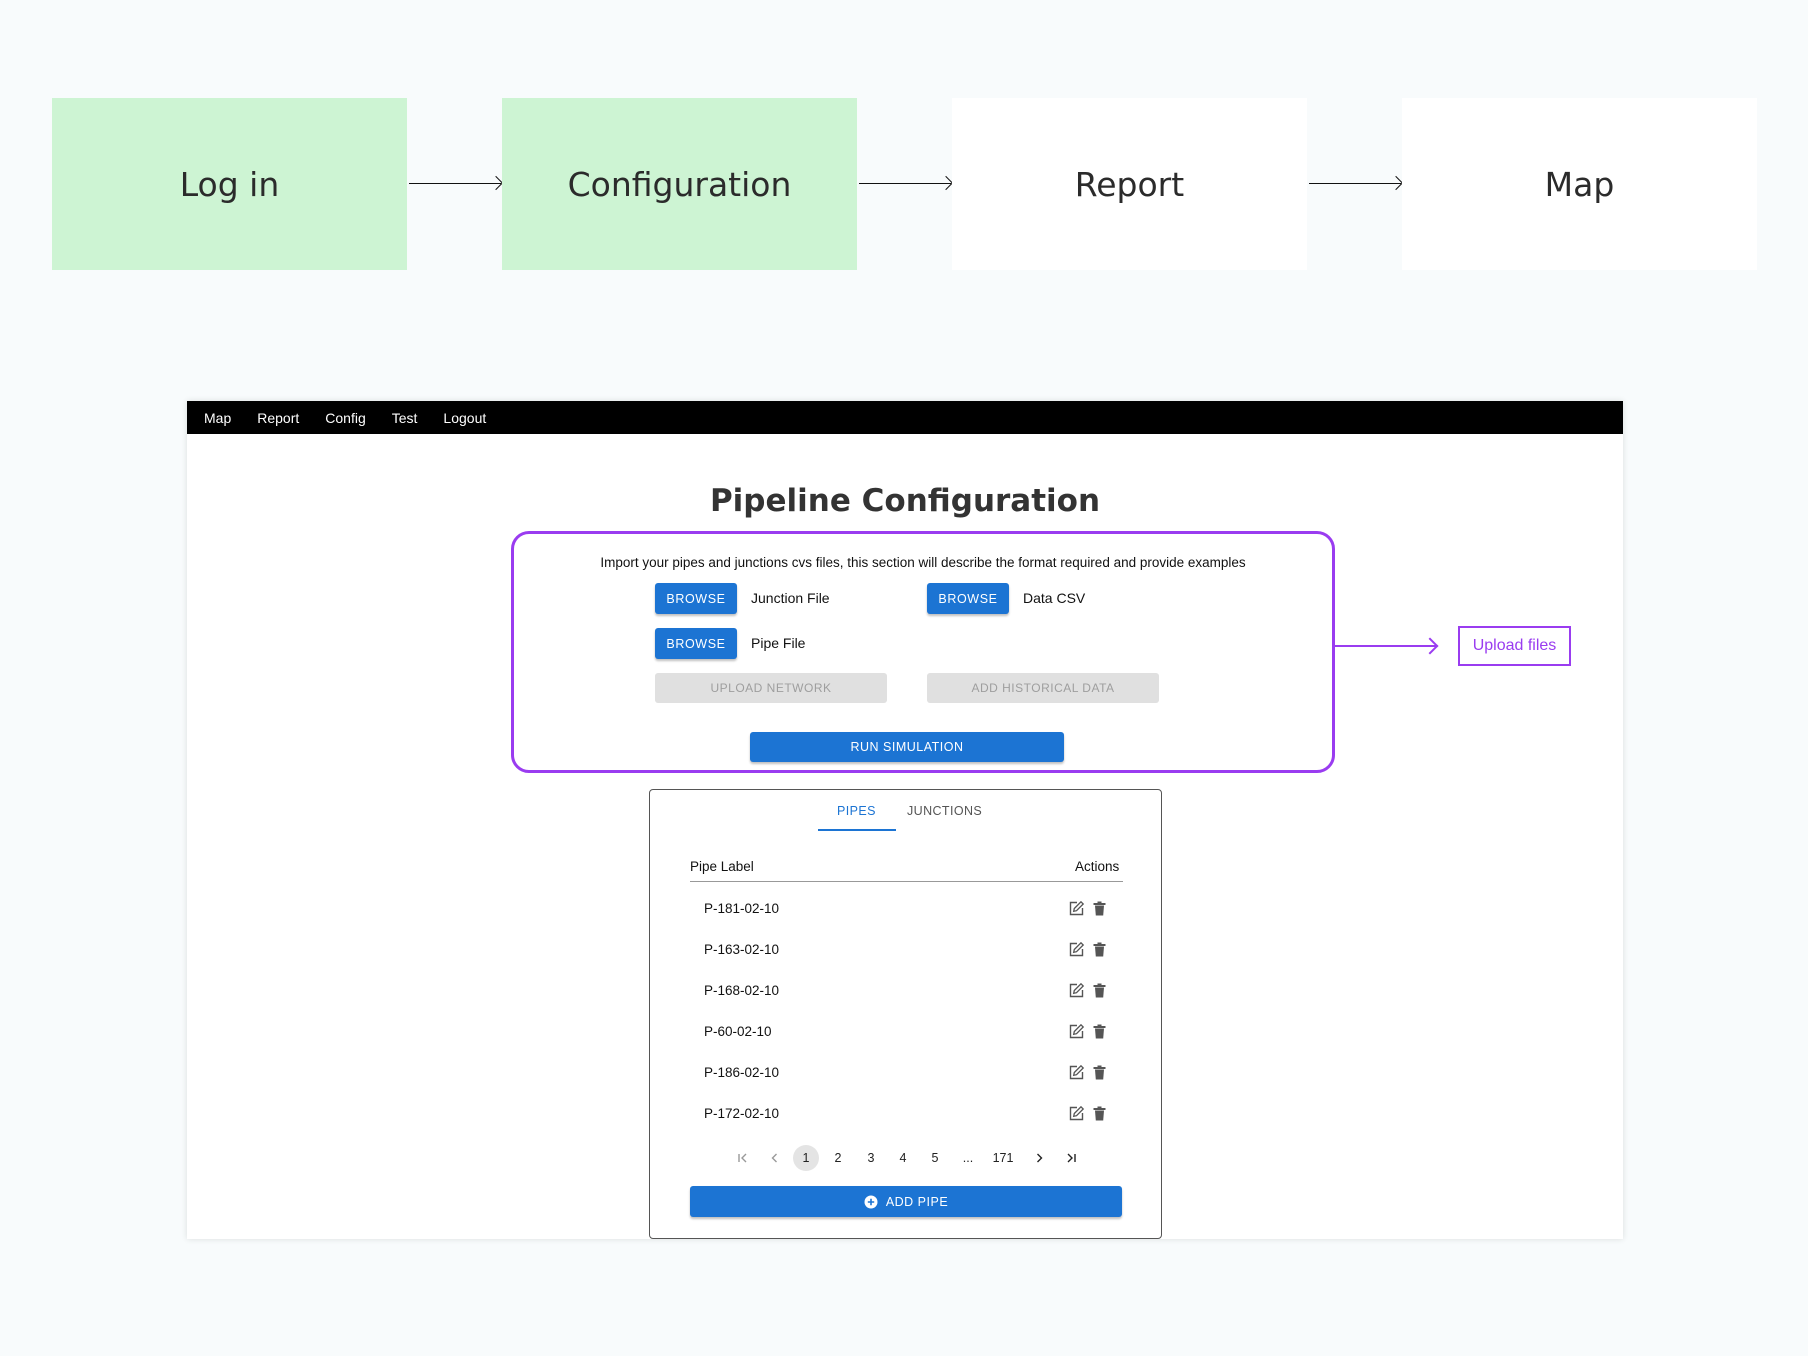 This screenshot has height=1356, width=1808. I want to click on table-row: P-186-02-10, so click(906, 1072).